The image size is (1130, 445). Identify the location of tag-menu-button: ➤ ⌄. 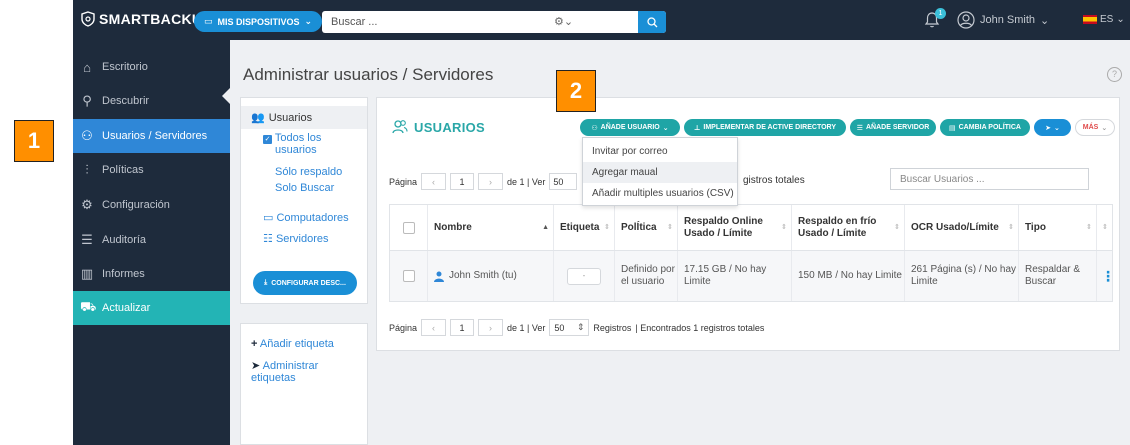
(1052, 127).